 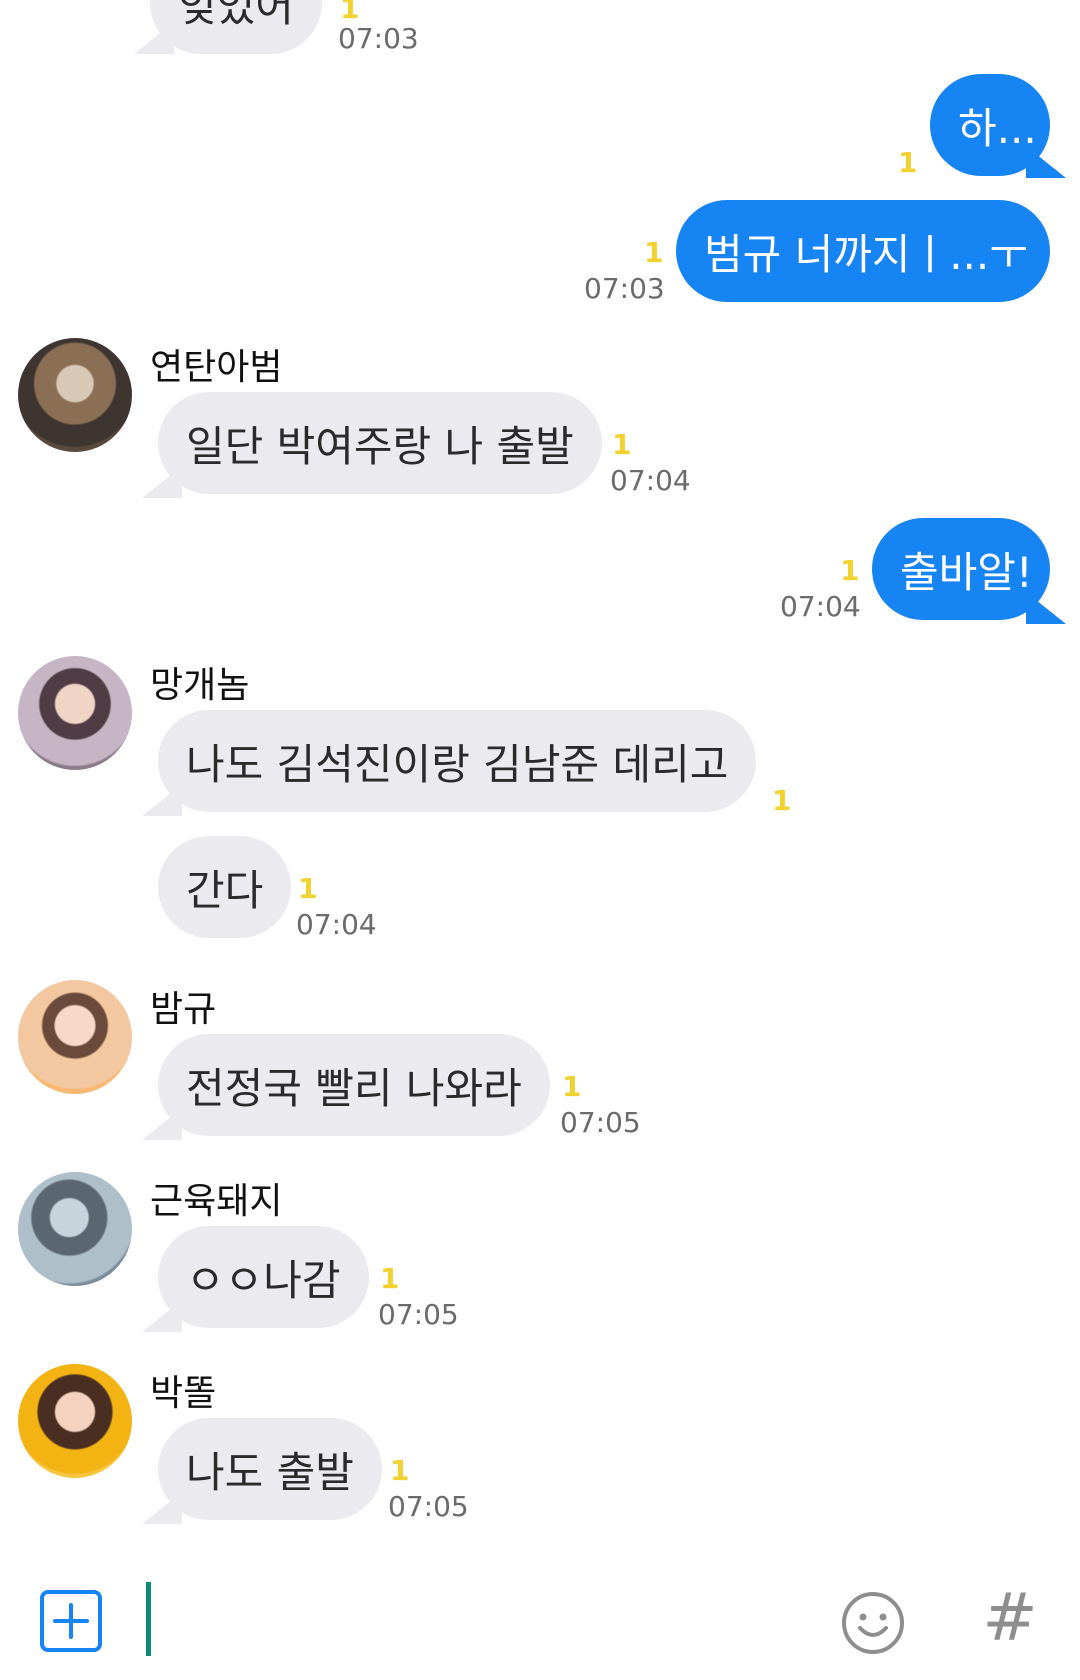 I want to click on smiley-icon, so click(x=873, y=1623).